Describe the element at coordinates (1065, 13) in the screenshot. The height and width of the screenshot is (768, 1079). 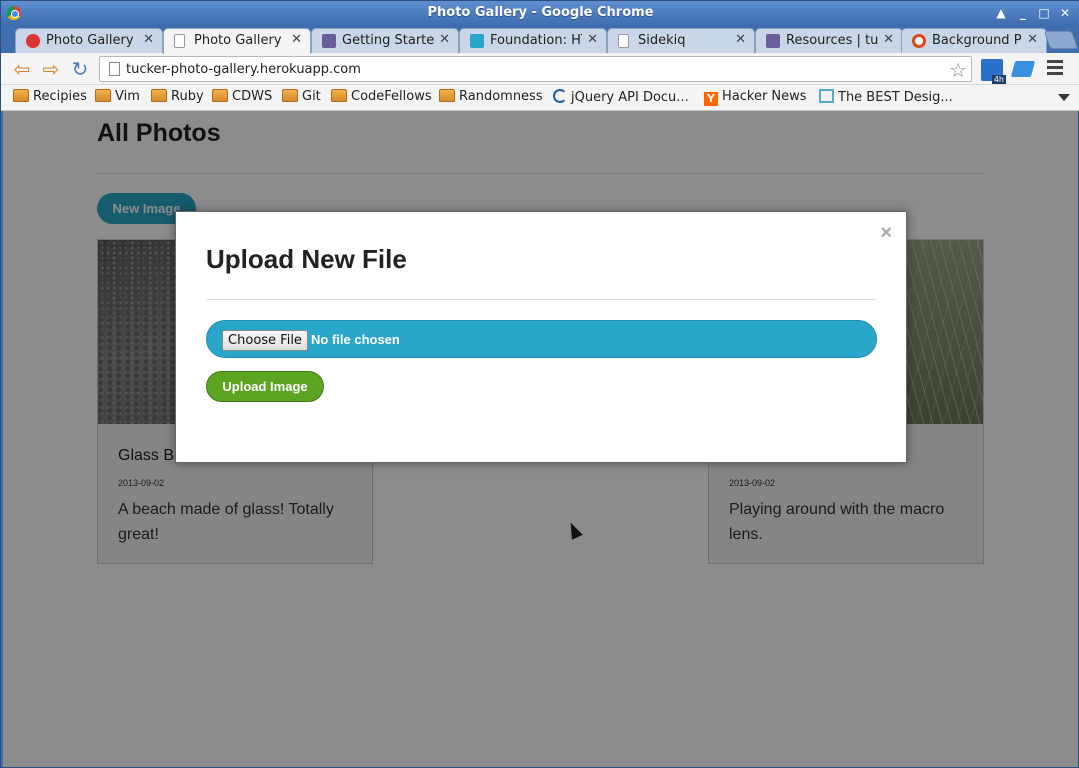
I see `close-window-button: ✕` at that location.